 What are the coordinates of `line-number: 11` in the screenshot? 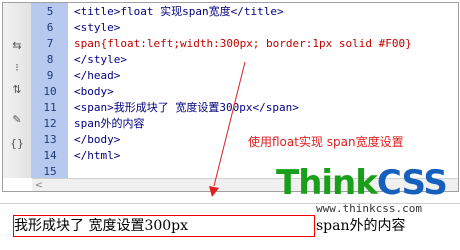 It's located at (50, 107).